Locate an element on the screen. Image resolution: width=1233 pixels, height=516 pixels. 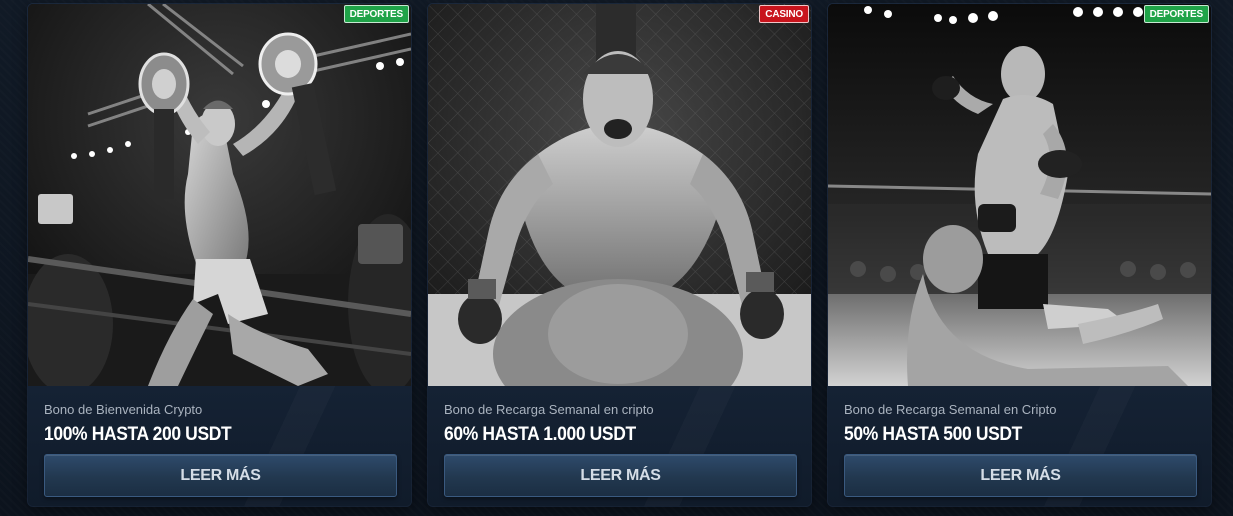
promo-headline: 50% HASTA 500 USDT is located at coordinates (933, 434).